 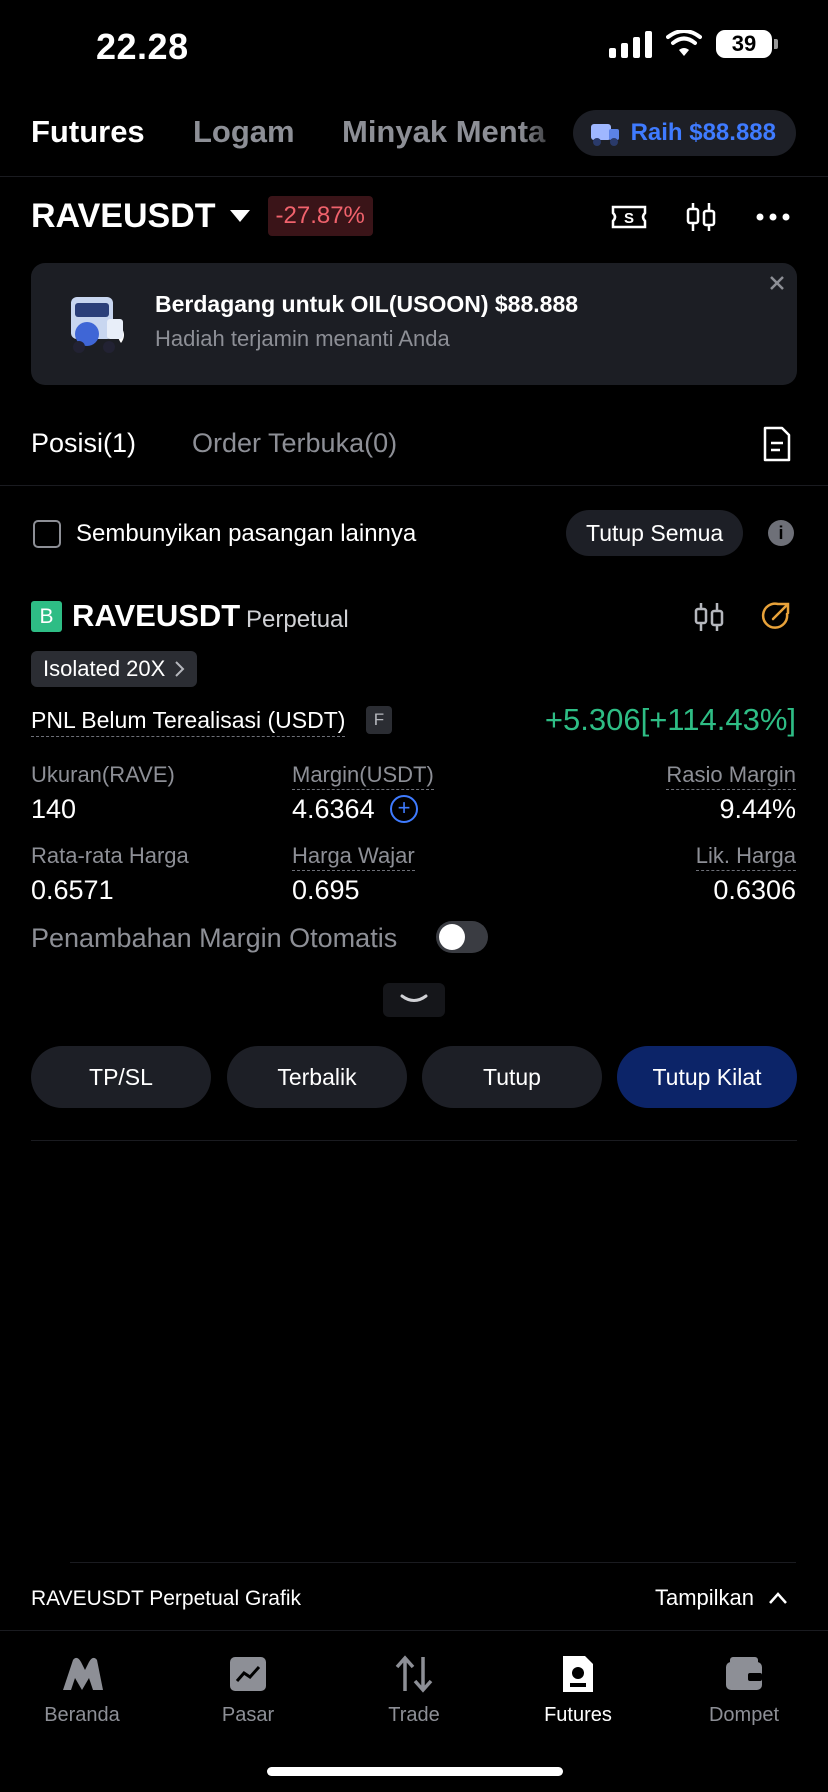 I want to click on more-icon, so click(x=773, y=217).